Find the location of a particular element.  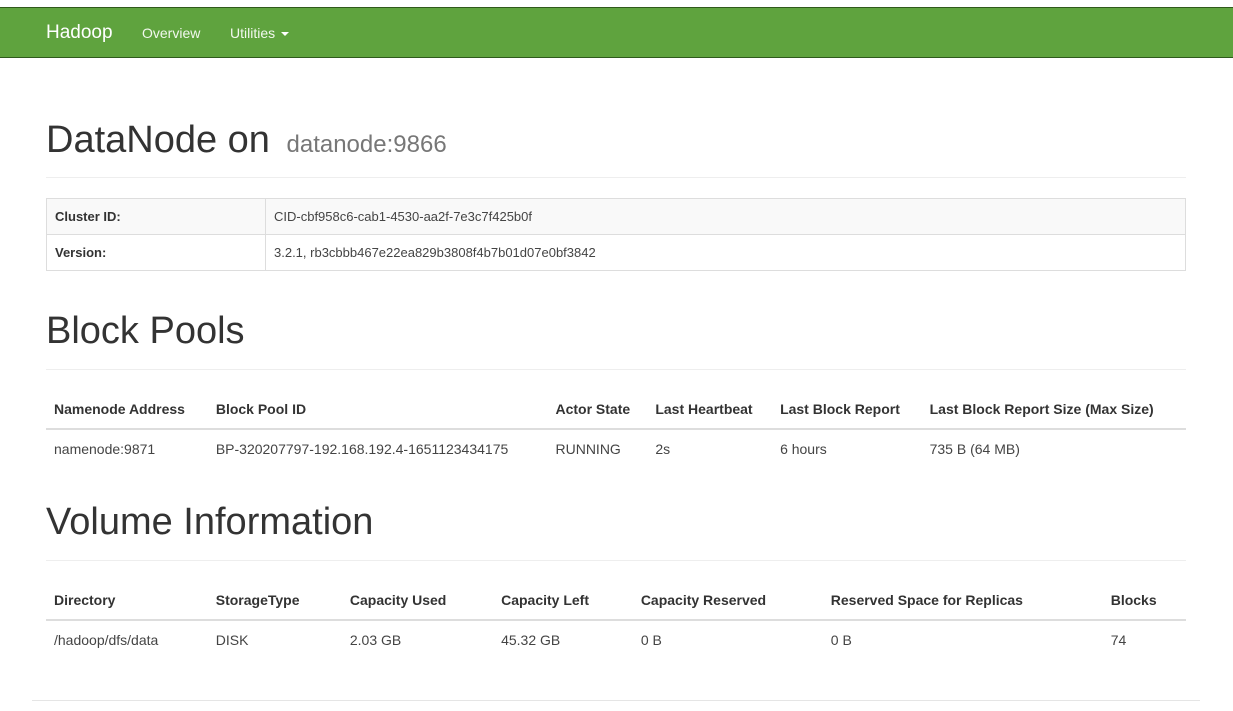

brand-link: Hadoop is located at coordinates (79, 33).